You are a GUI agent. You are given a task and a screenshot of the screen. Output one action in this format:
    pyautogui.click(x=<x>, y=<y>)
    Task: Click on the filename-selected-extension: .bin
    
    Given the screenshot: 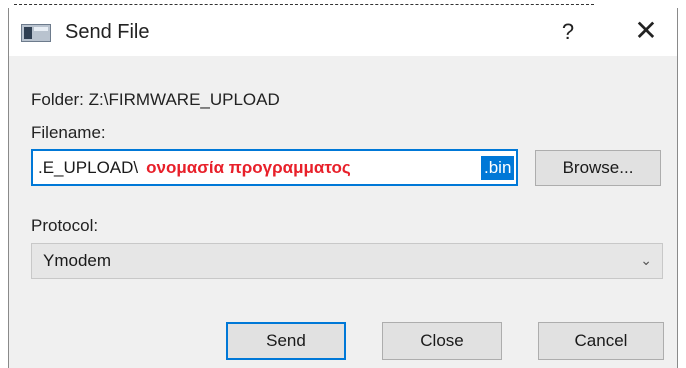 What is the action you would take?
    pyautogui.click(x=498, y=168)
    